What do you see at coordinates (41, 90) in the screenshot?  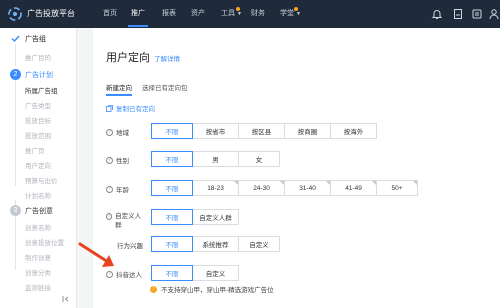 I see `sidebar-item-ad-group: 所属广告组` at bounding box center [41, 90].